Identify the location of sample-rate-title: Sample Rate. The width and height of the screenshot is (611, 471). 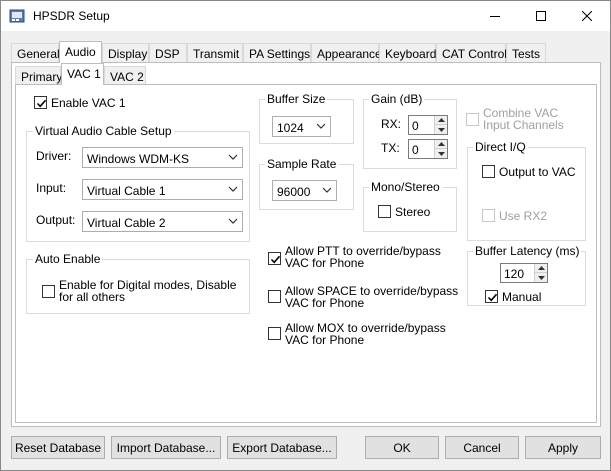
(302, 164).